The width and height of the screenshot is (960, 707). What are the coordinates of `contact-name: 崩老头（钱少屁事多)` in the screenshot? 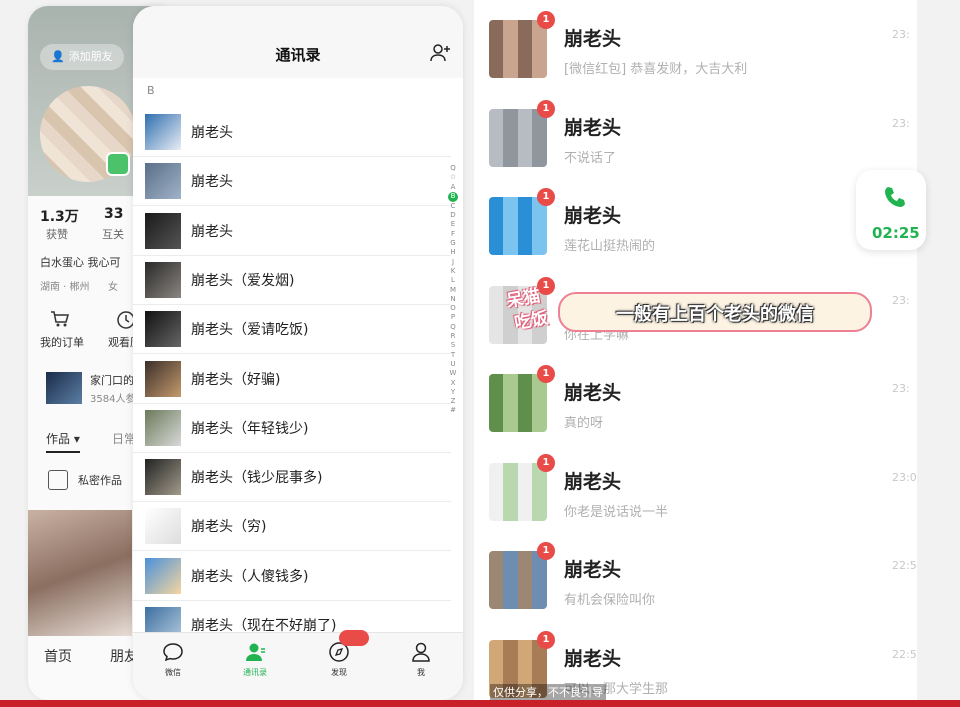 It's located at (257, 478).